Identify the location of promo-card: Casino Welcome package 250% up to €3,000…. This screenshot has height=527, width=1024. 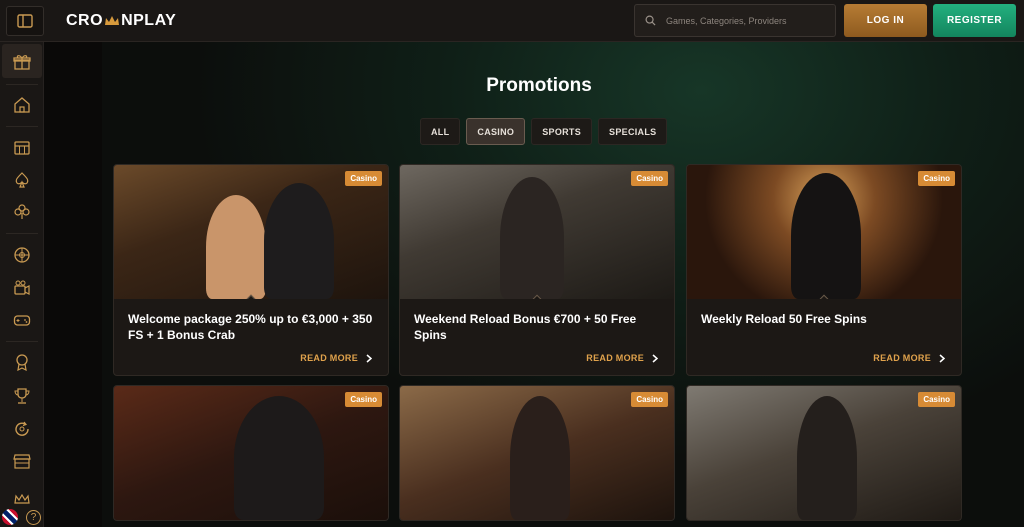
(251, 270).